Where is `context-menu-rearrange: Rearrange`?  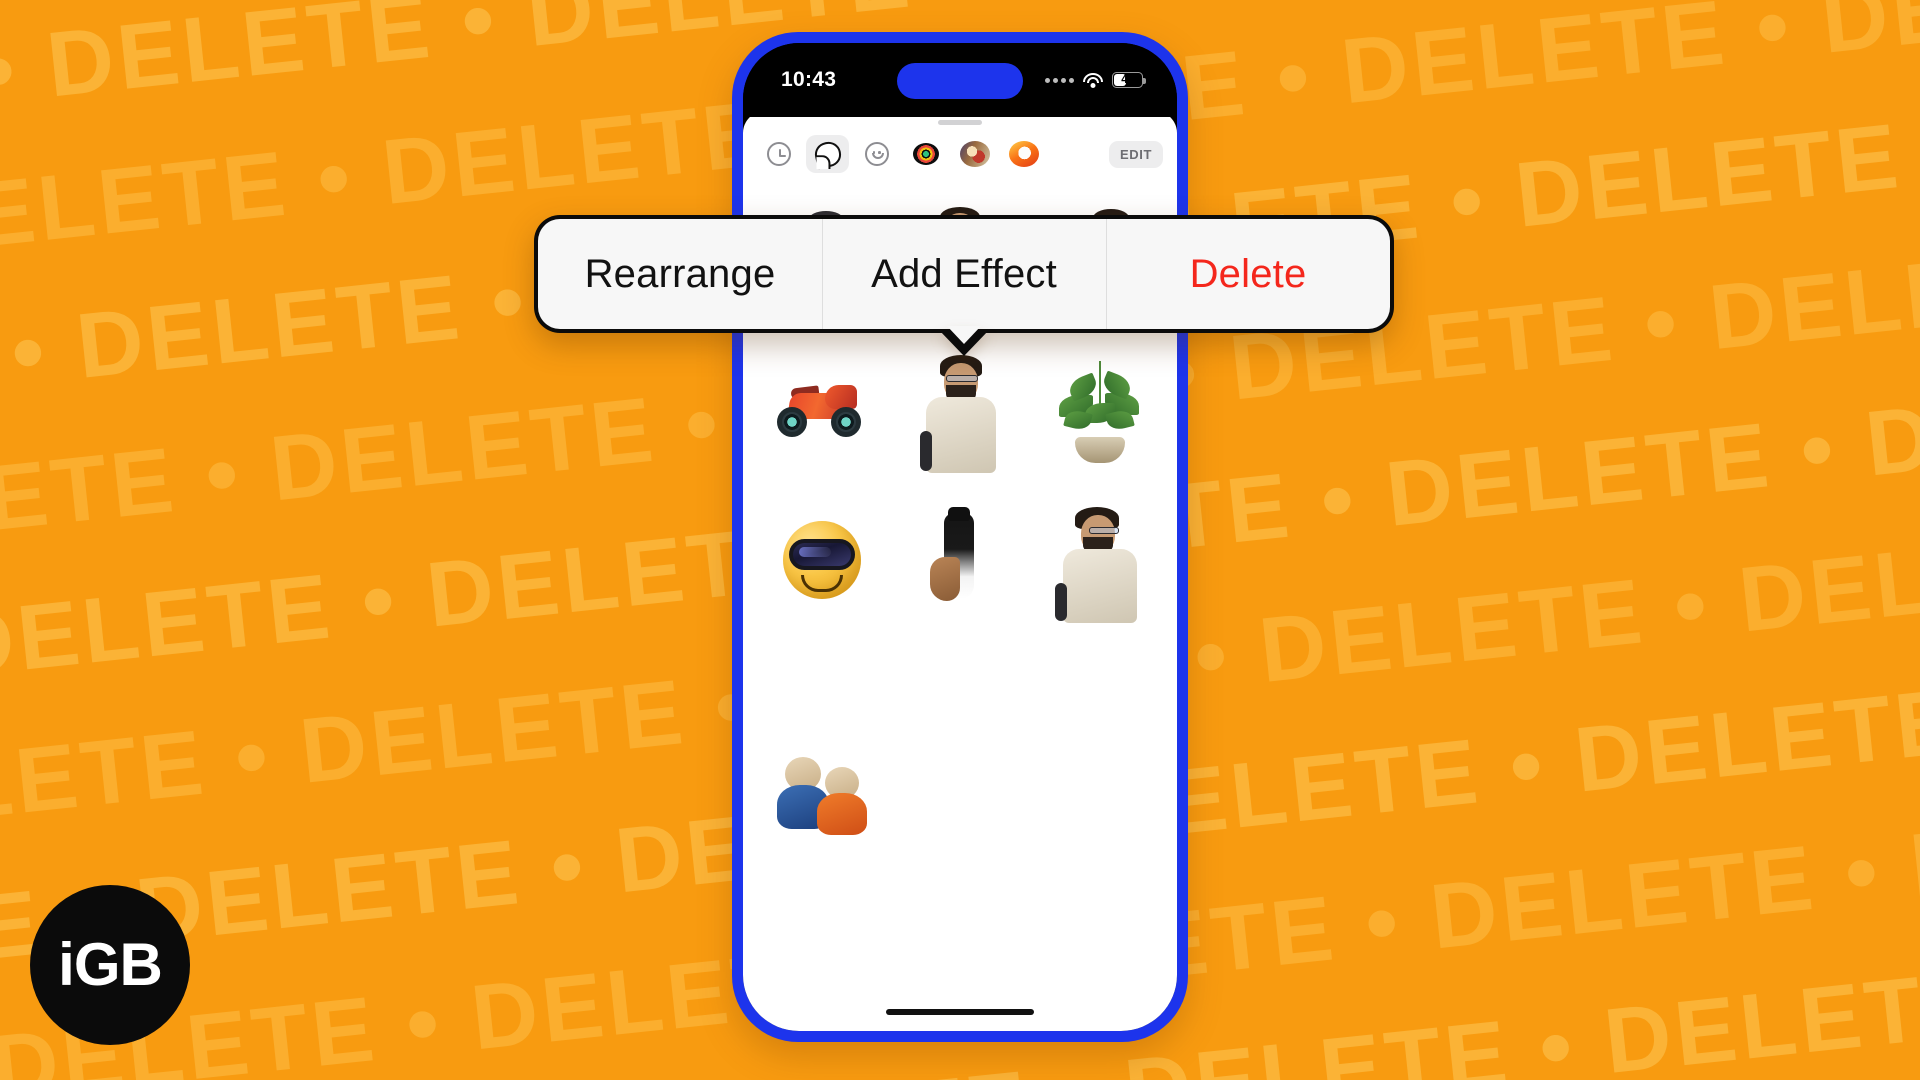
context-menu-rearrange: Rearrange is located at coordinates (680, 274).